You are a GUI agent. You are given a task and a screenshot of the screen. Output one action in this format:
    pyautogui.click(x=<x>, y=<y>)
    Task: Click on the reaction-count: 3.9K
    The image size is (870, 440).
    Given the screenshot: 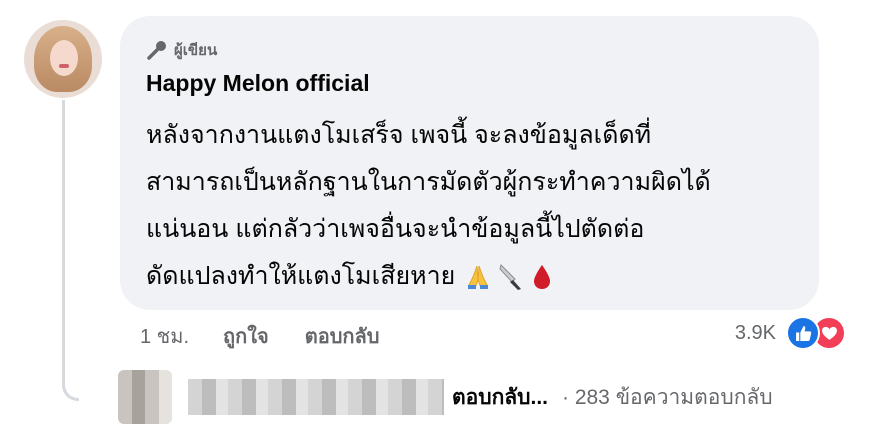 What is the action you would take?
    pyautogui.click(x=755, y=332)
    